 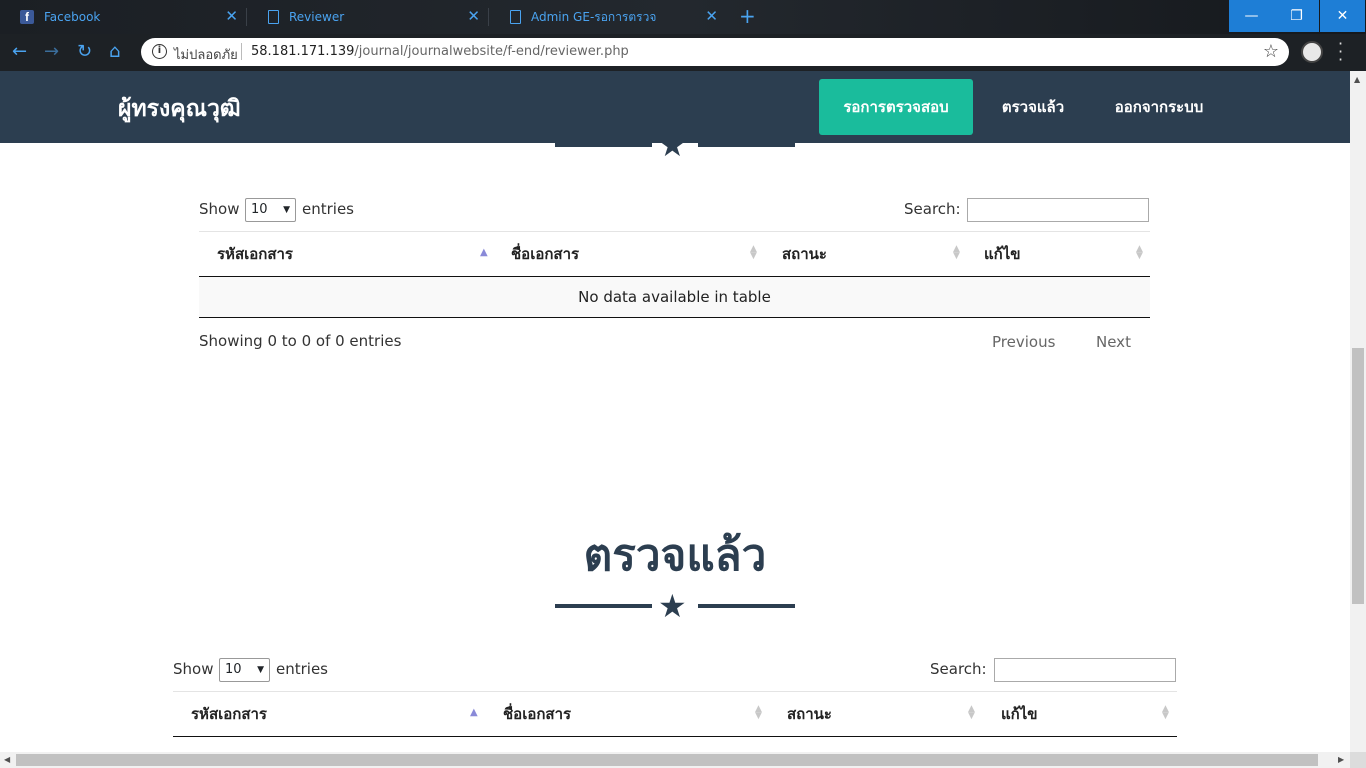 I want to click on vertical-scrollbar: ▲, so click(x=1358, y=411).